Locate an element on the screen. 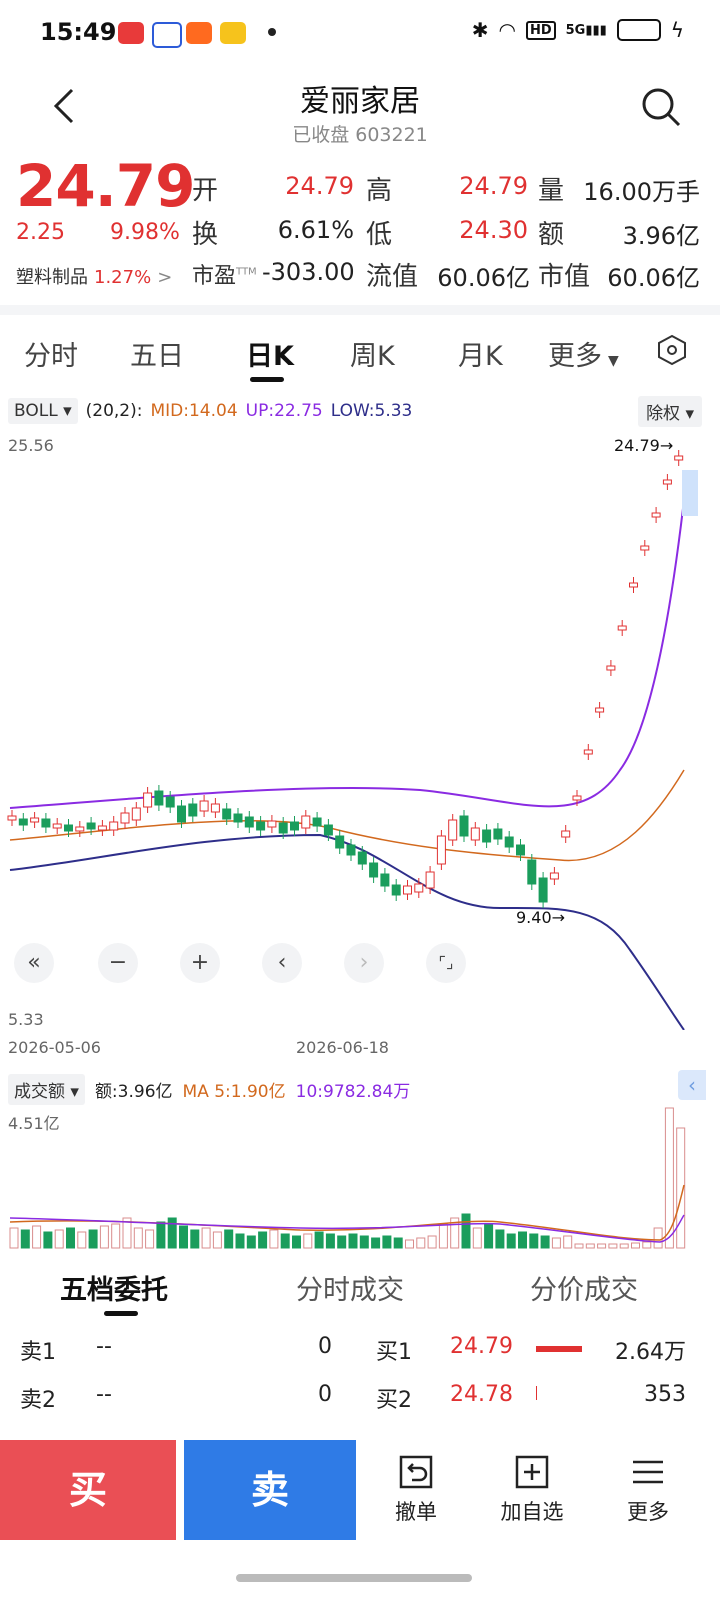  buy2-vol: 353 is located at coordinates (665, 1394).